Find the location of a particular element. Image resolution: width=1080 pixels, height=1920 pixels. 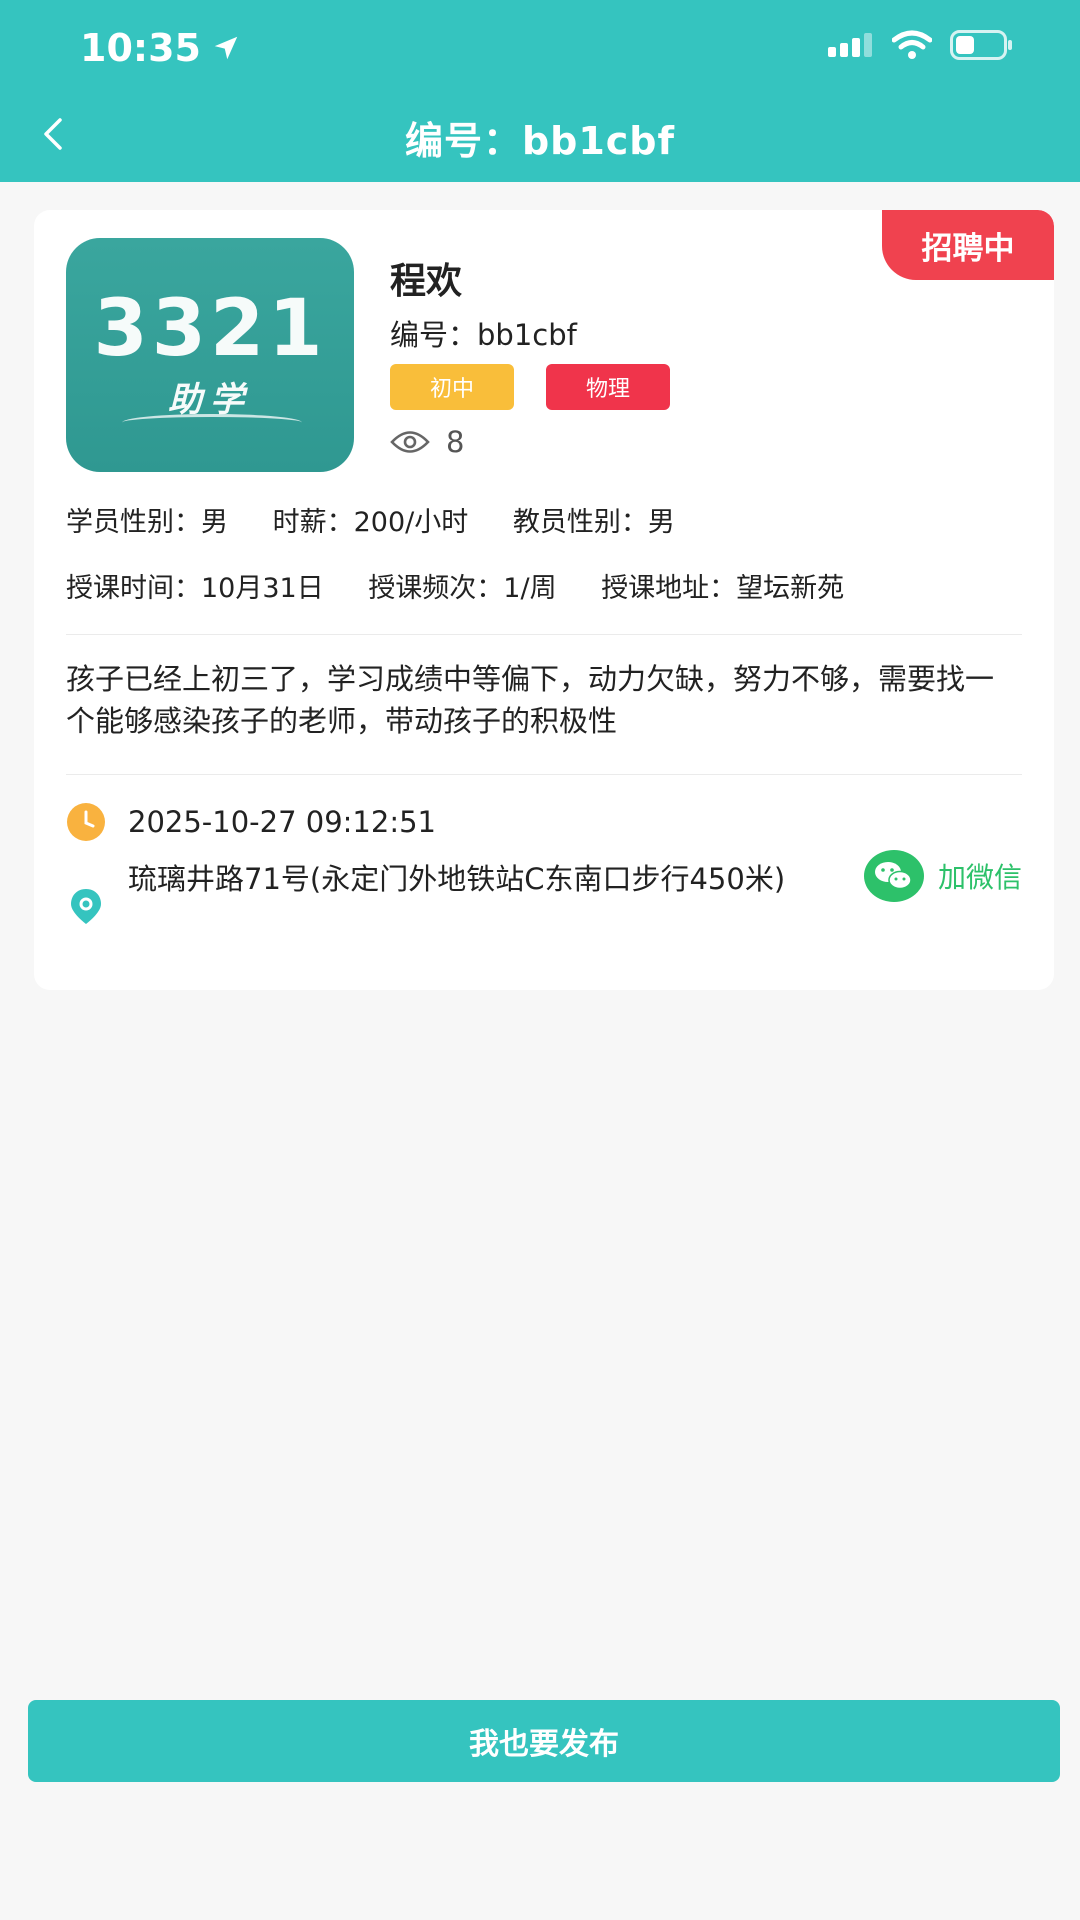

subject-tag: 物理 is located at coordinates (608, 387).